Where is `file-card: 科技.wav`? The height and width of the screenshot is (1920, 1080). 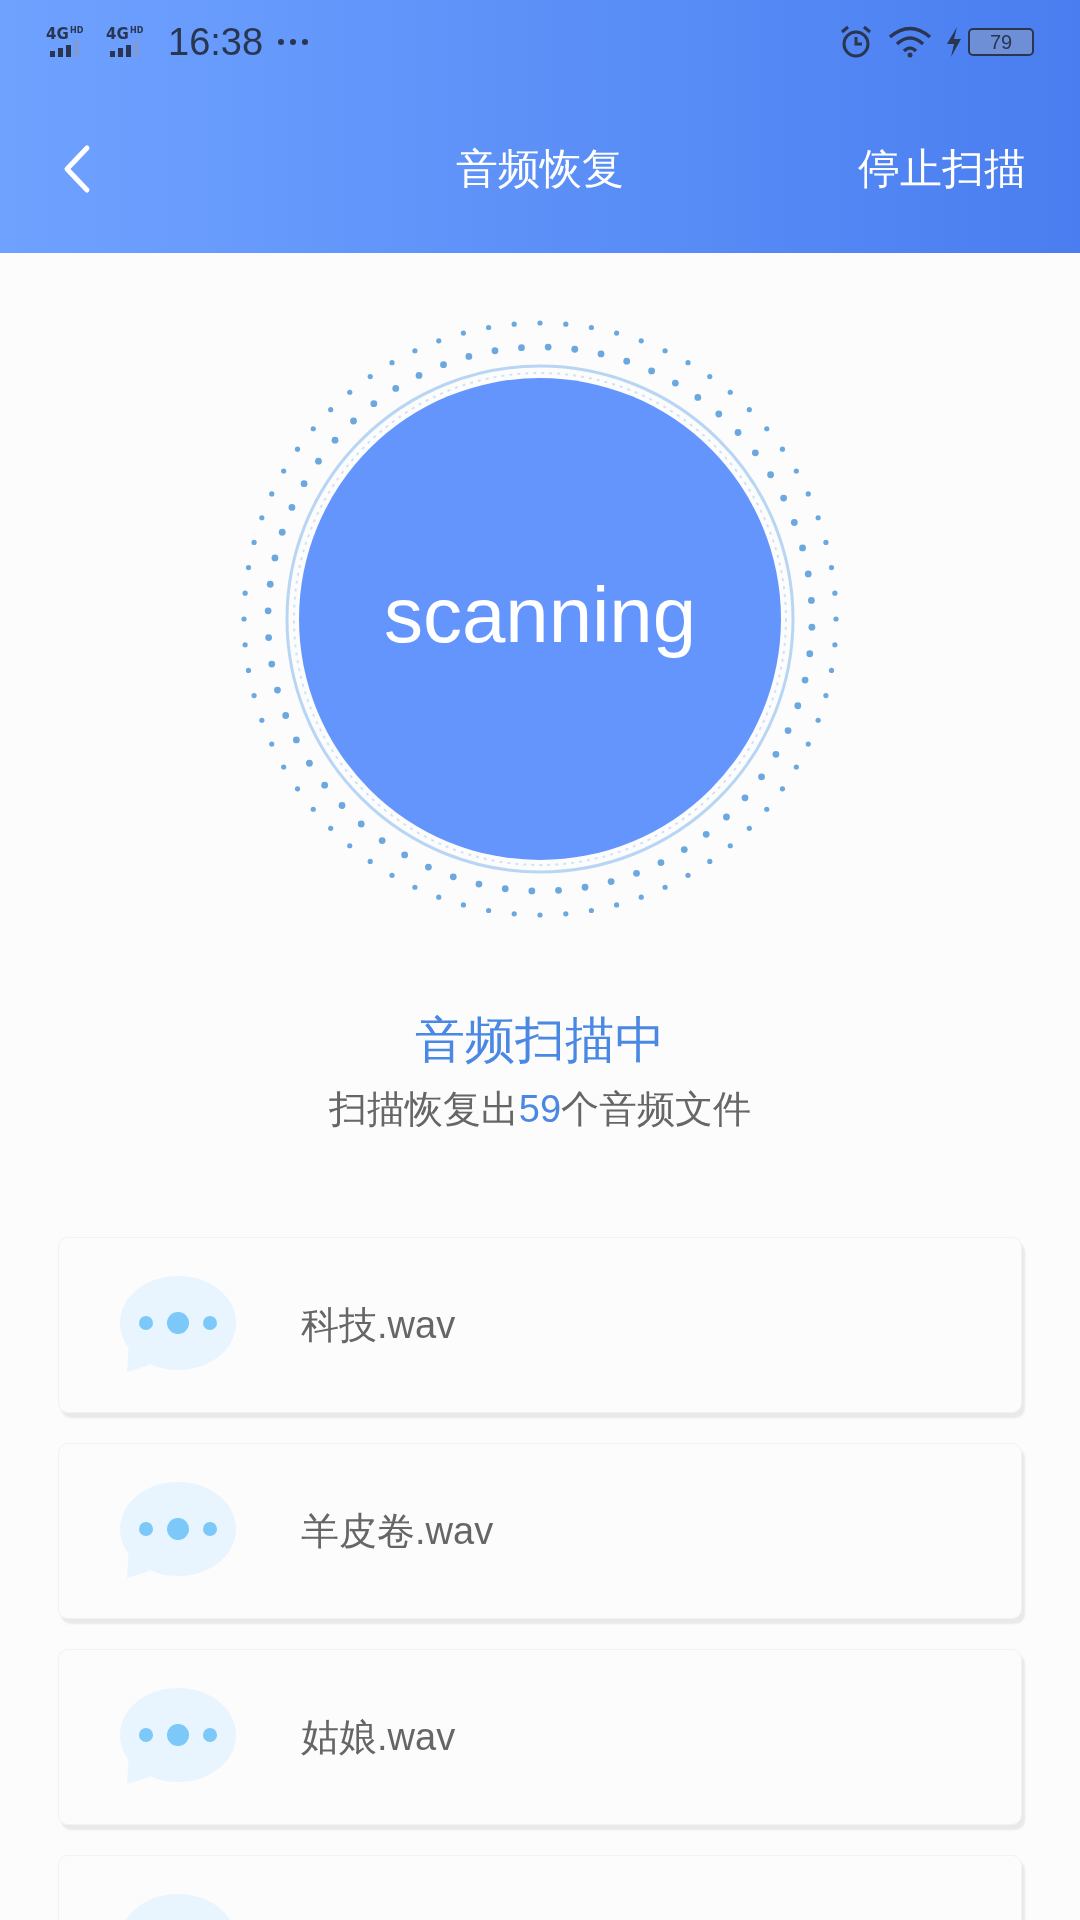
file-card: 科技.wav is located at coordinates (540, 1325).